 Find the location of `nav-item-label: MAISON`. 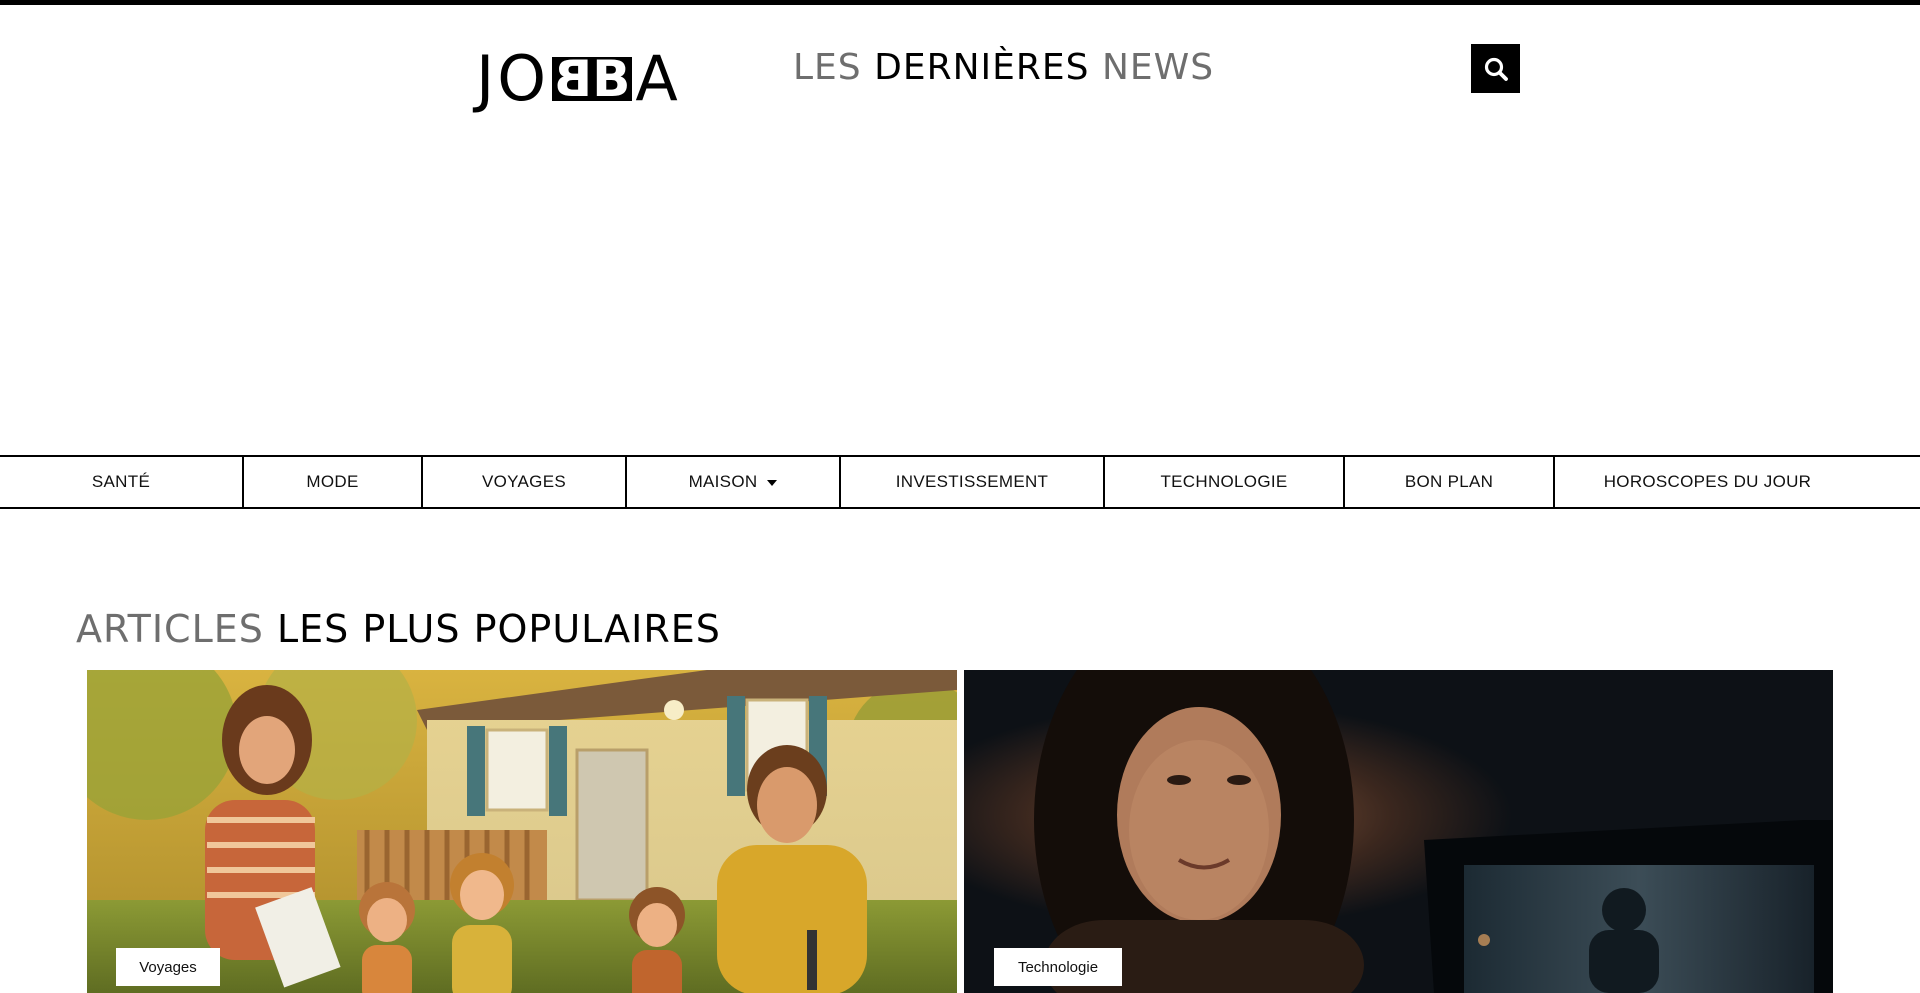

nav-item-label: MAISON is located at coordinates (723, 481).